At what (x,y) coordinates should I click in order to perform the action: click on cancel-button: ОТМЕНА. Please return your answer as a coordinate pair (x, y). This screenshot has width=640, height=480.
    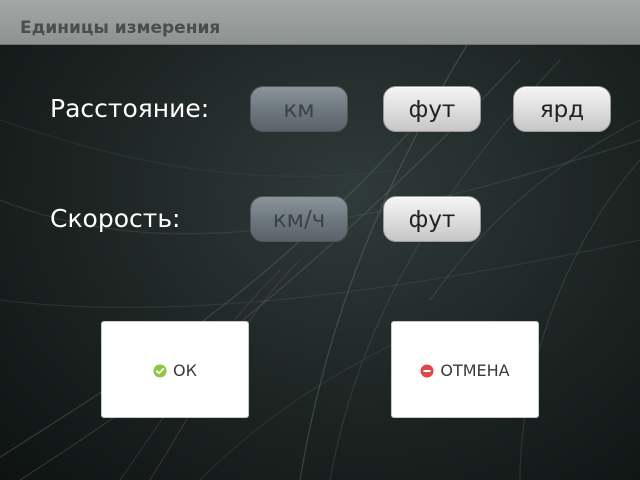
    Looking at the image, I should click on (465, 369).